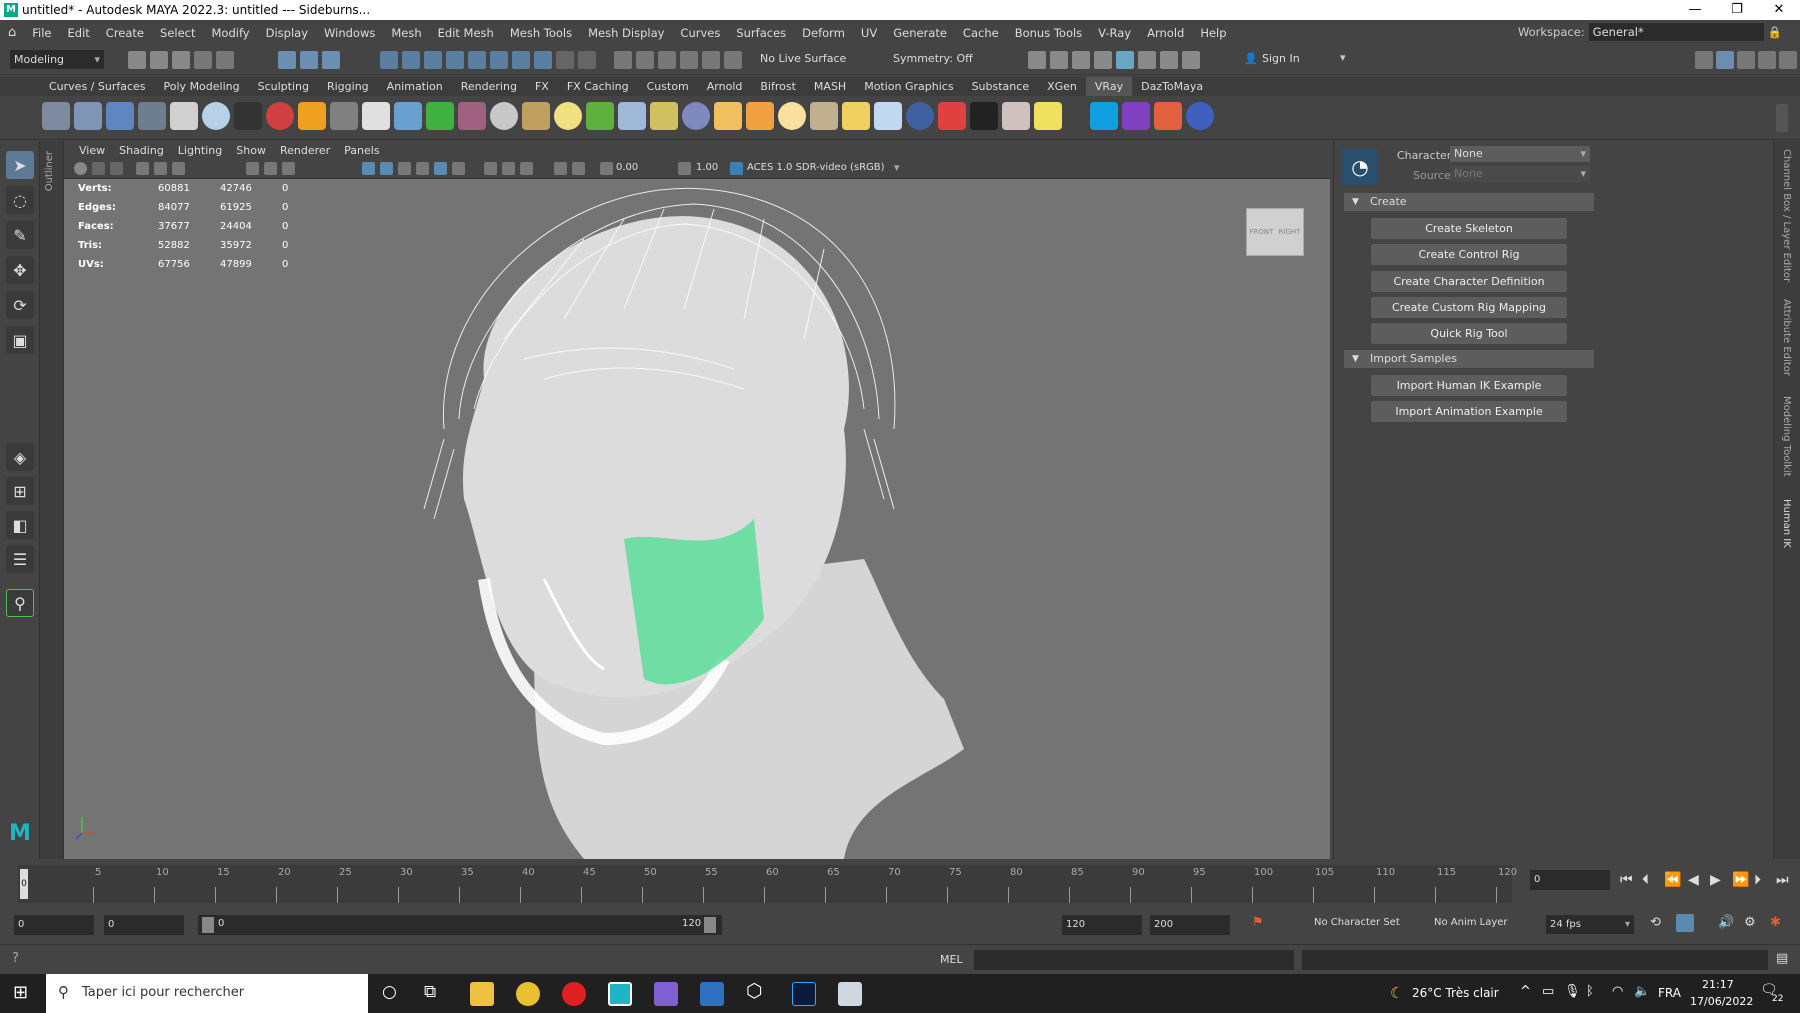 This screenshot has width=1800, height=1013. What do you see at coordinates (1676, 32) in the screenshot?
I see `workspace-dropdown: General*` at bounding box center [1676, 32].